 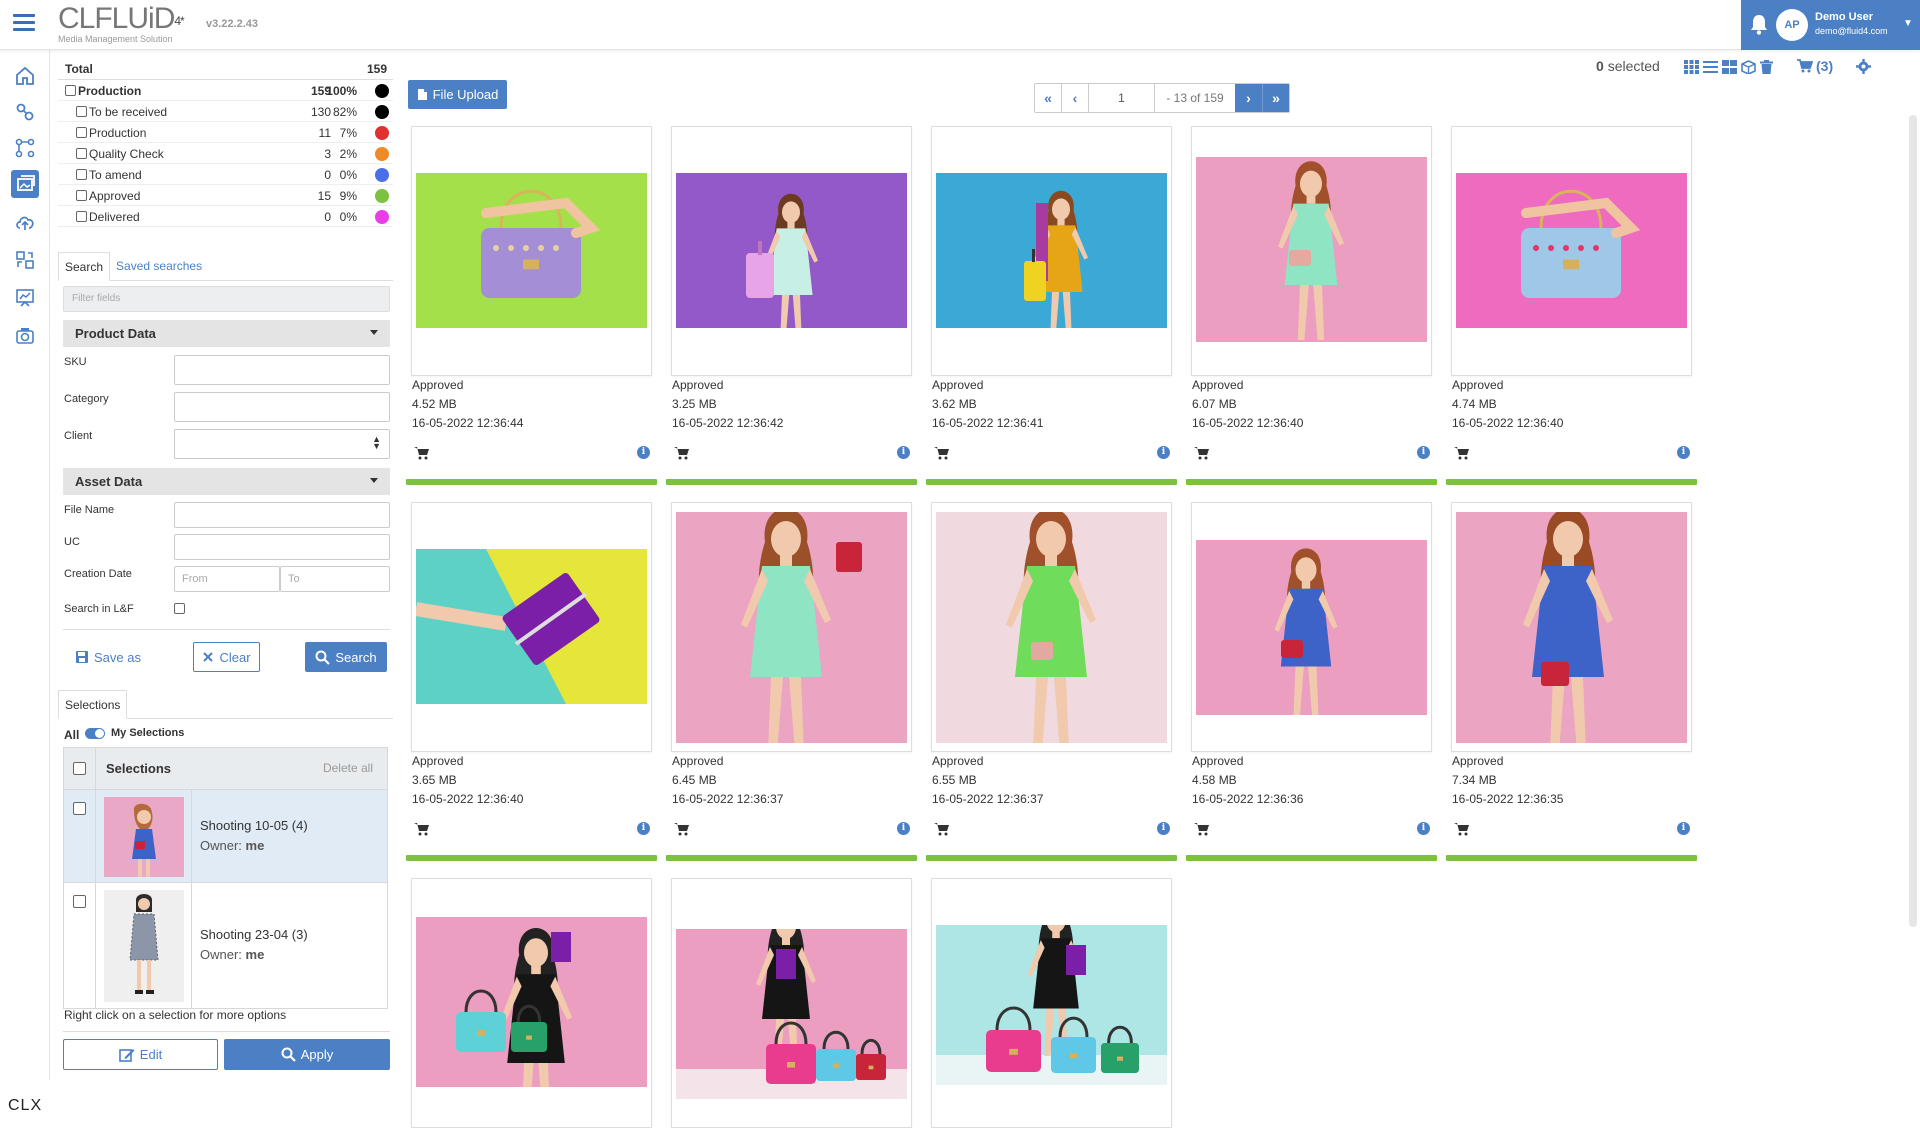 What do you see at coordinates (95, 733) in the screenshot?
I see `my-selections-toggle` at bounding box center [95, 733].